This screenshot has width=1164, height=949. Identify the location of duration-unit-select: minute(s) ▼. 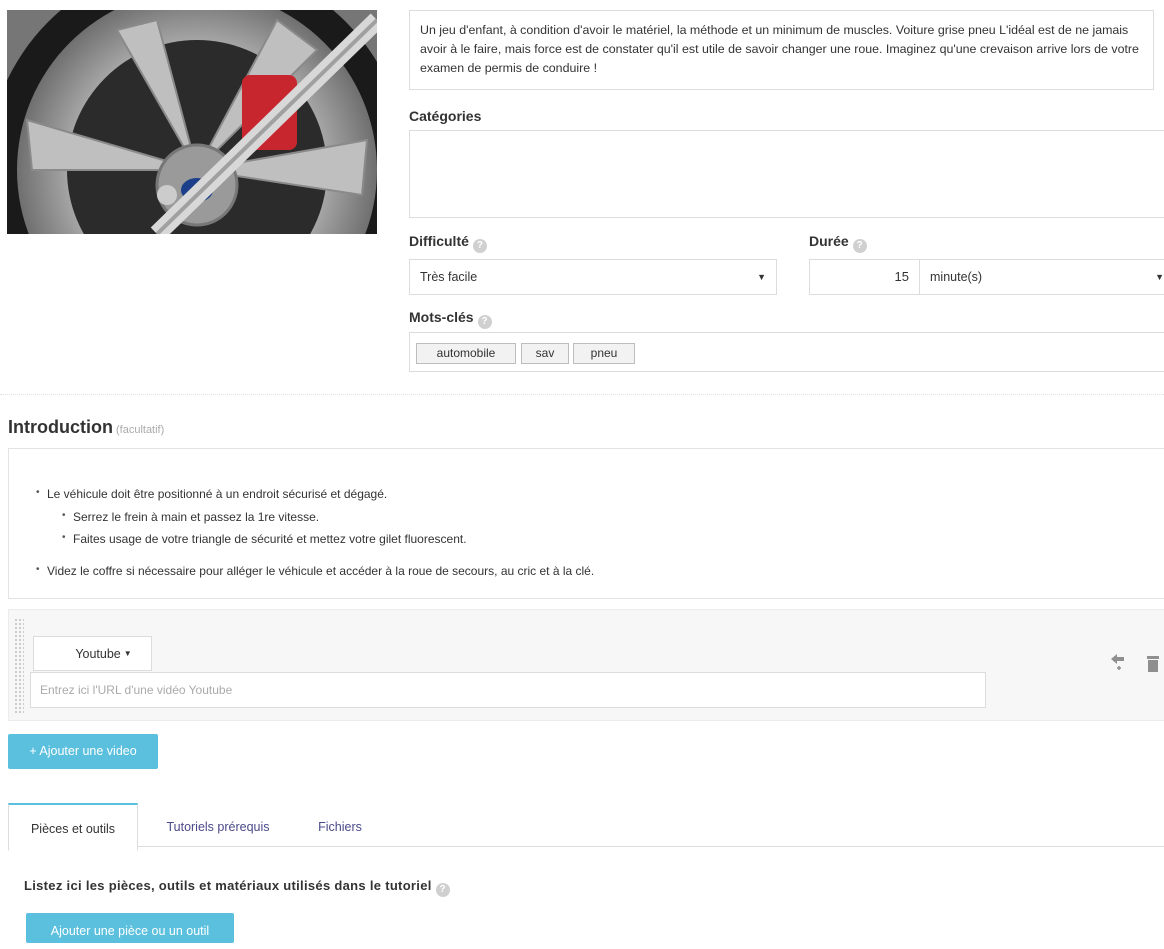
(1042, 277).